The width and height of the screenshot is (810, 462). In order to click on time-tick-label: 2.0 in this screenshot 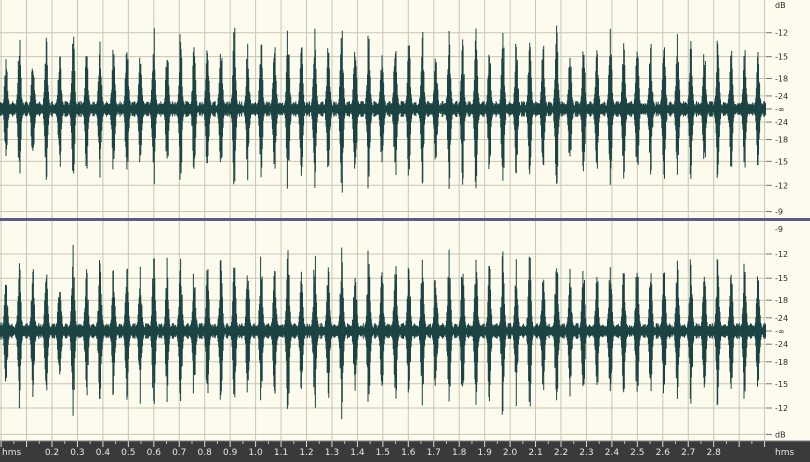, I will do `click(510, 453)`.